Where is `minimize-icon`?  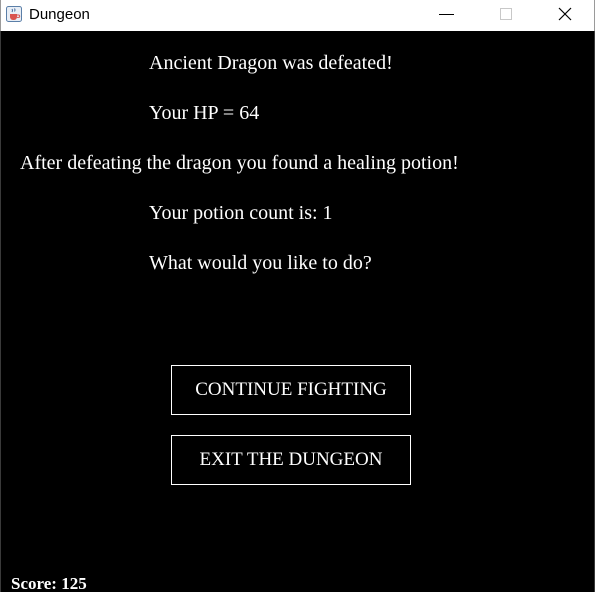
minimize-icon is located at coordinates (446, 14).